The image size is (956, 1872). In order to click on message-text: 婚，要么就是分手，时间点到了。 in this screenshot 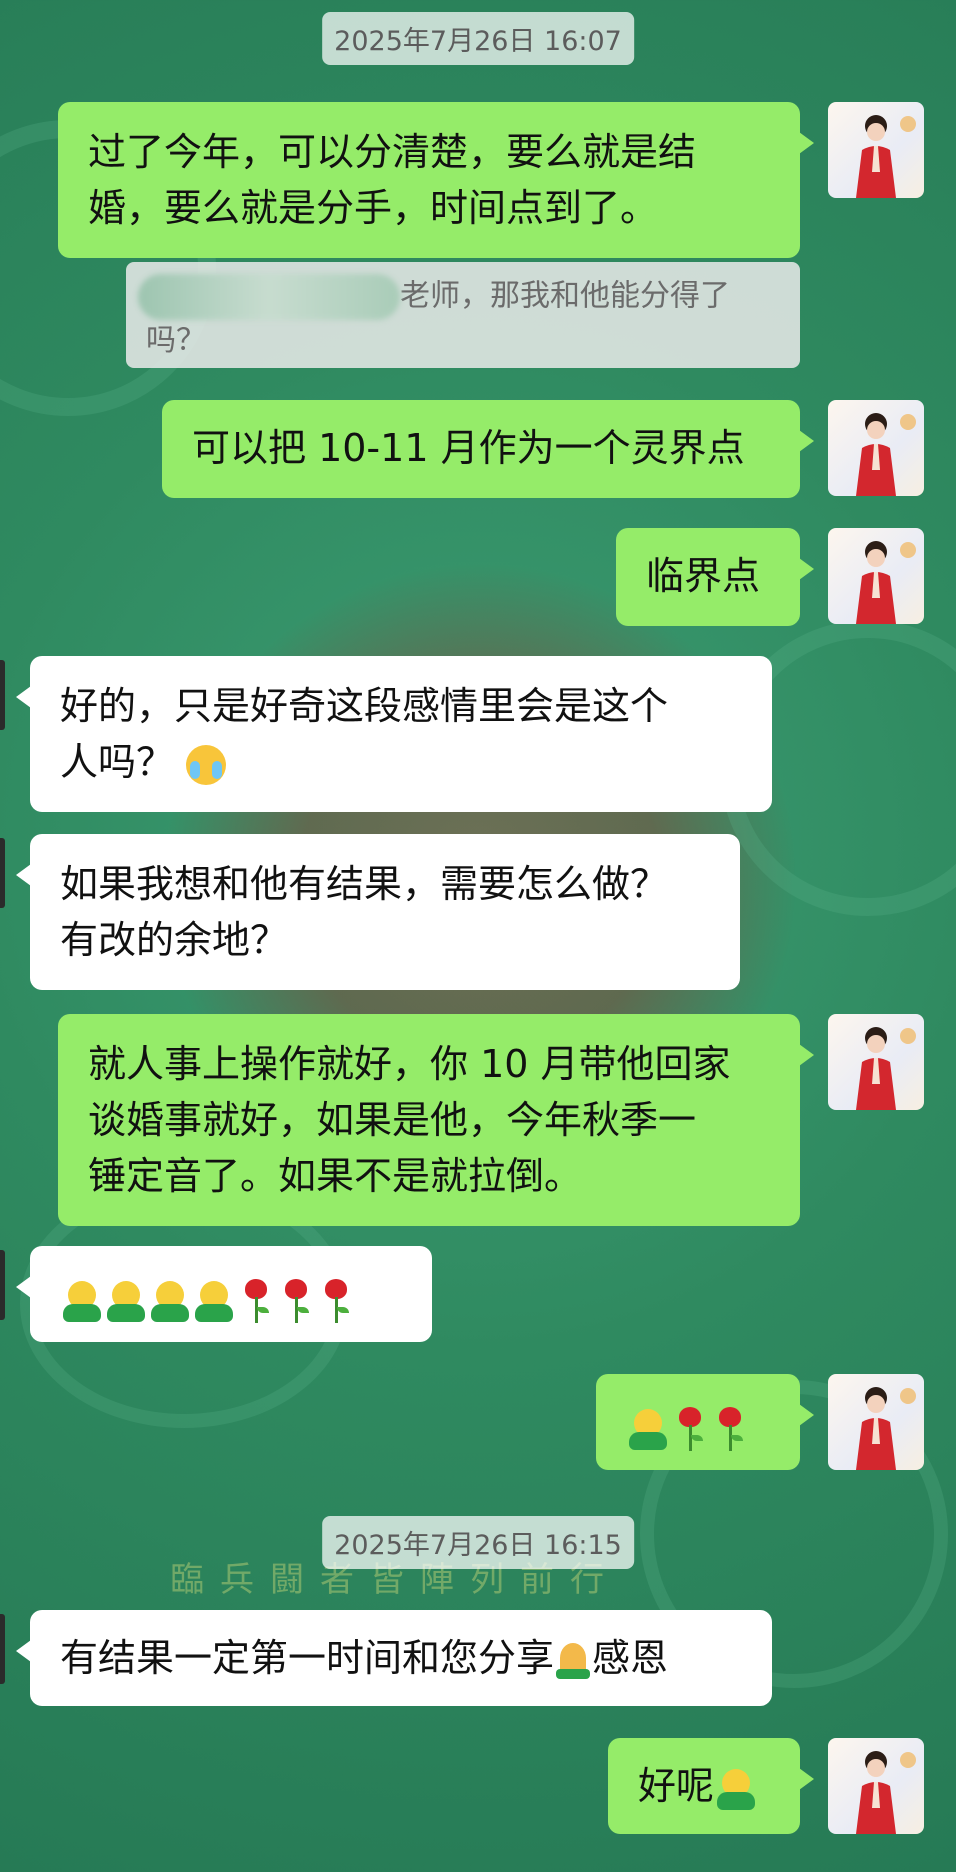, I will do `click(373, 208)`.